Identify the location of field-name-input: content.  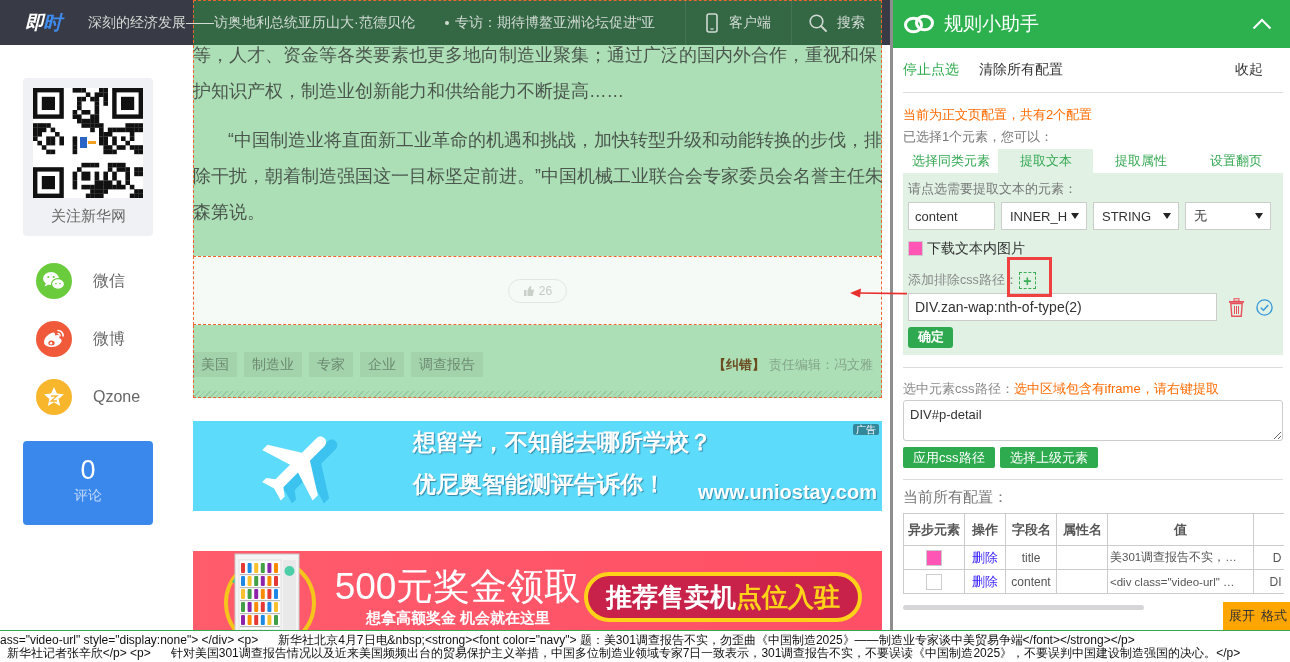
(951, 216).